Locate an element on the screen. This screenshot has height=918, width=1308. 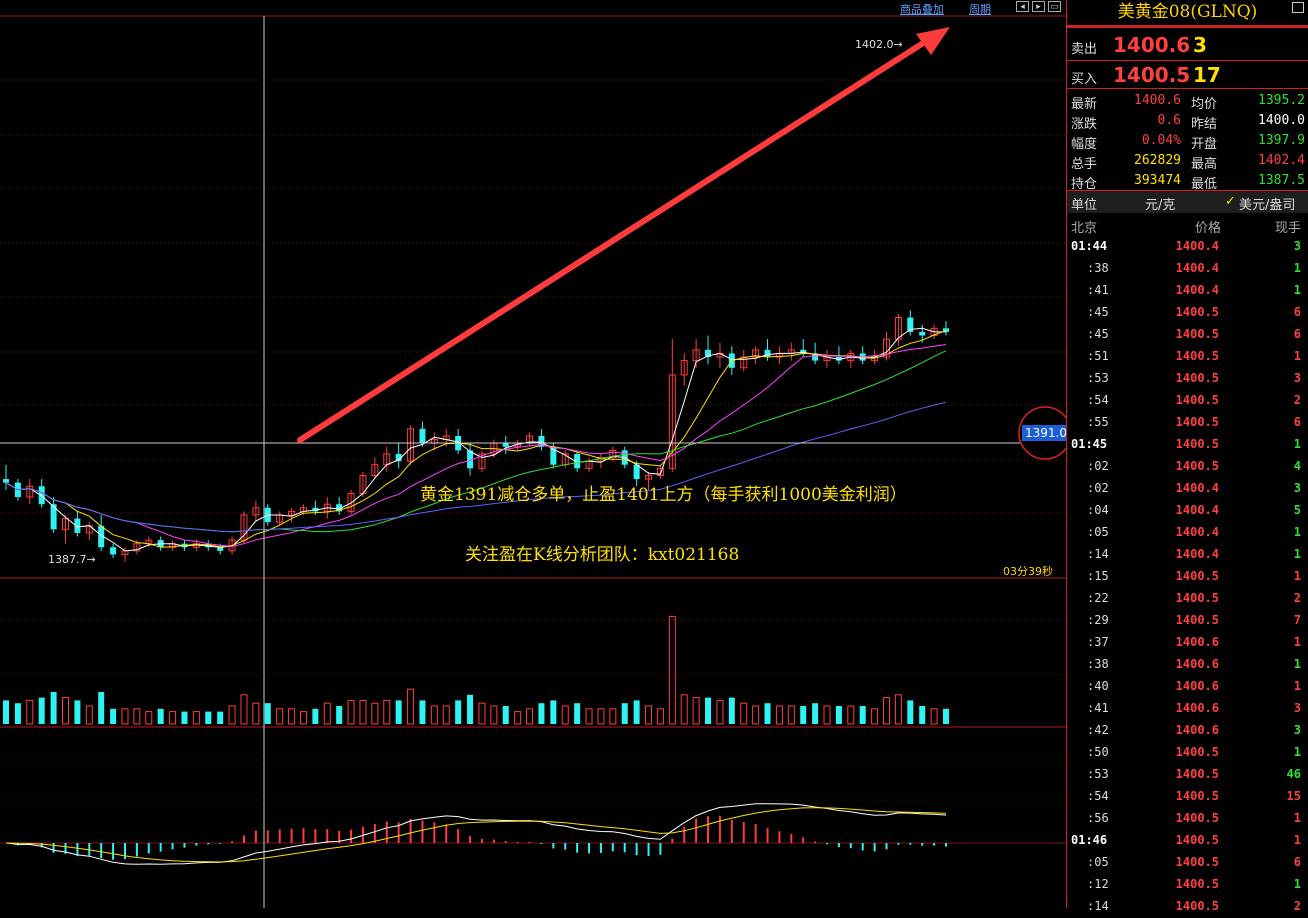
tick-row: :05 1400.4 1 is located at coordinates (1188, 533).